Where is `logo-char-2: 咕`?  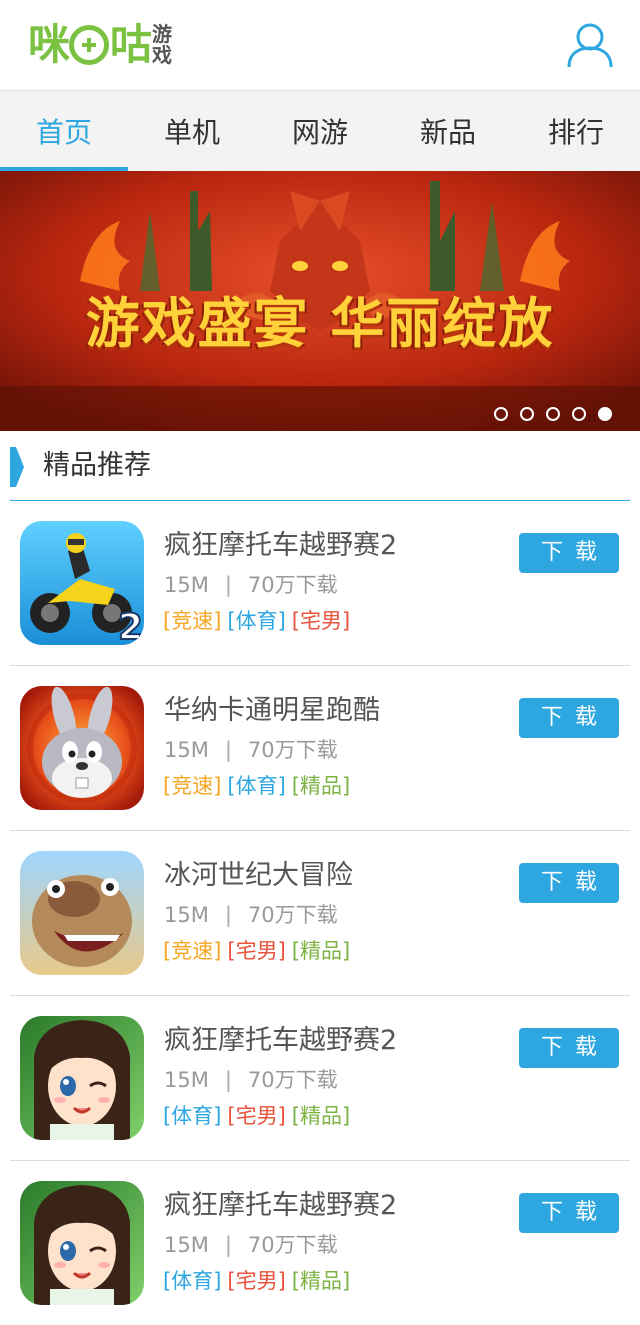 logo-char-2: 咕 is located at coordinates (131, 44).